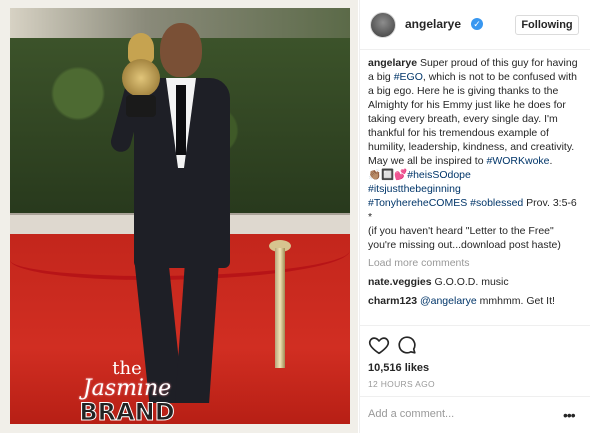  I want to click on photo-stanchion, so click(280, 308).